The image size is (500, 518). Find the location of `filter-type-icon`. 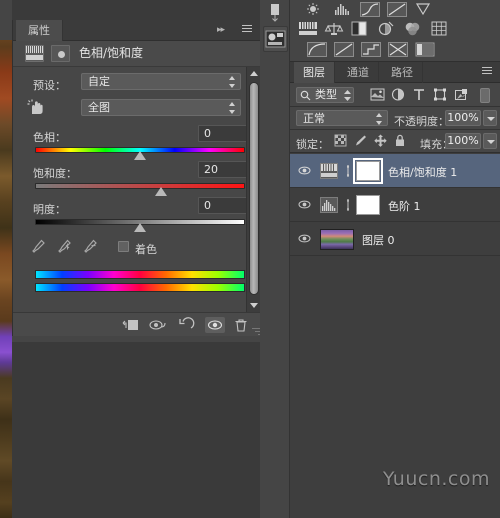

filter-type-icon is located at coordinates (419, 95).